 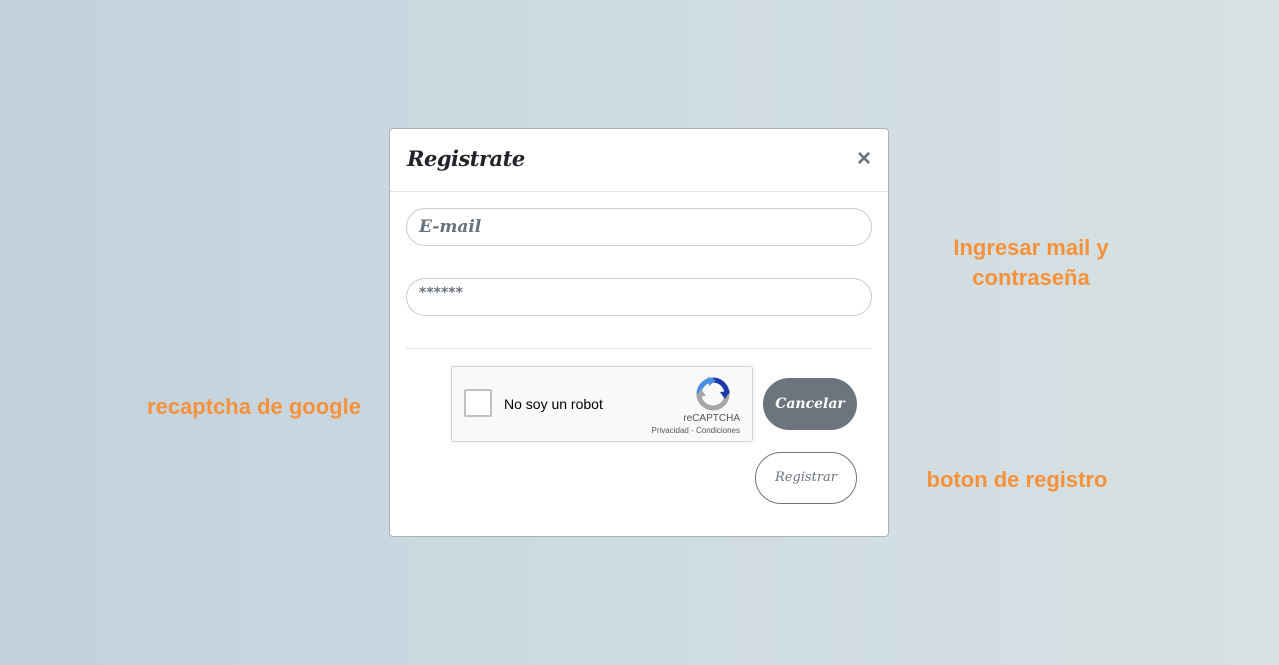 I want to click on annotation-register-button: boton de registro, so click(x=1017, y=479).